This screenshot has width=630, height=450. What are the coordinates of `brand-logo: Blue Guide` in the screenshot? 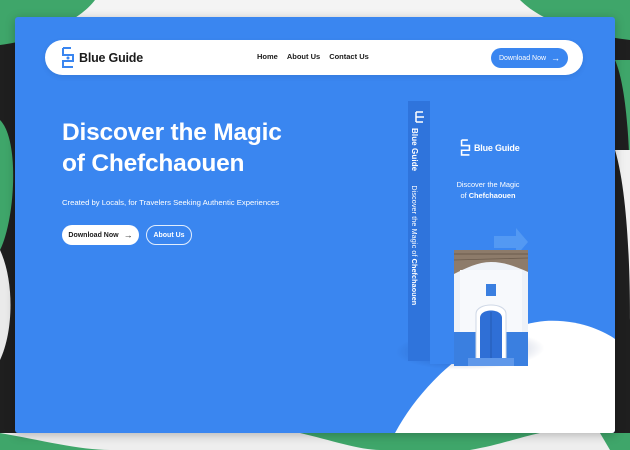 It's located at (102, 57).